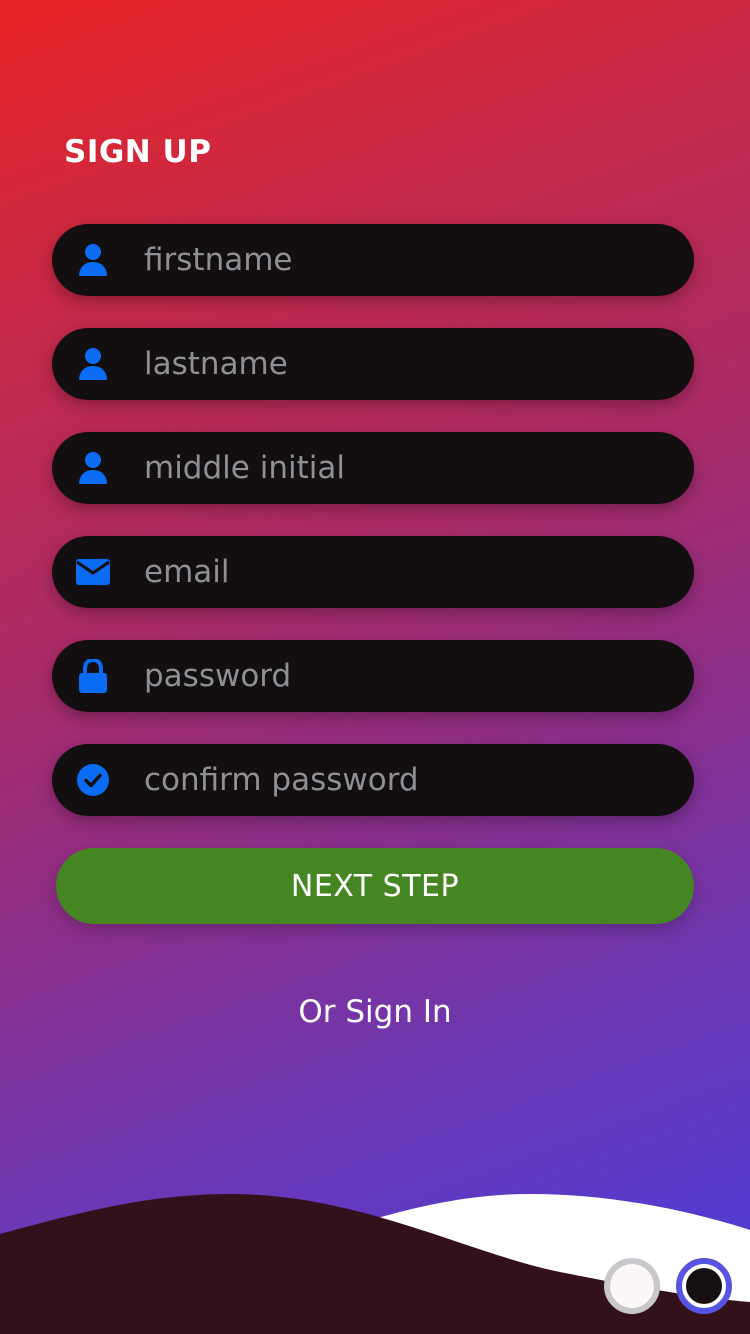 The image size is (750, 1334). I want to click on email-field, so click(373, 572).